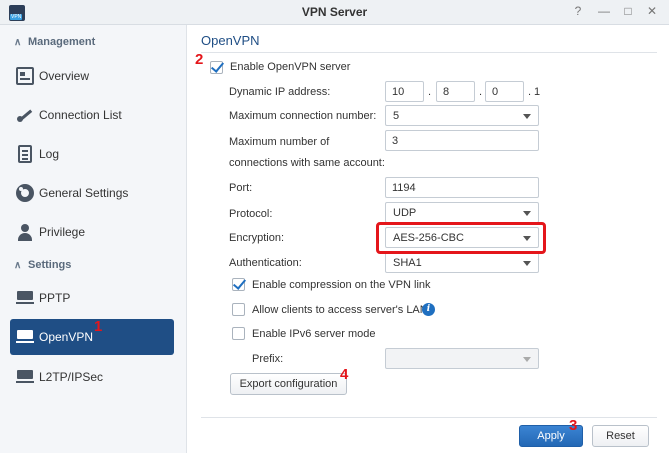  I want to click on log-icon, so click(25, 154).